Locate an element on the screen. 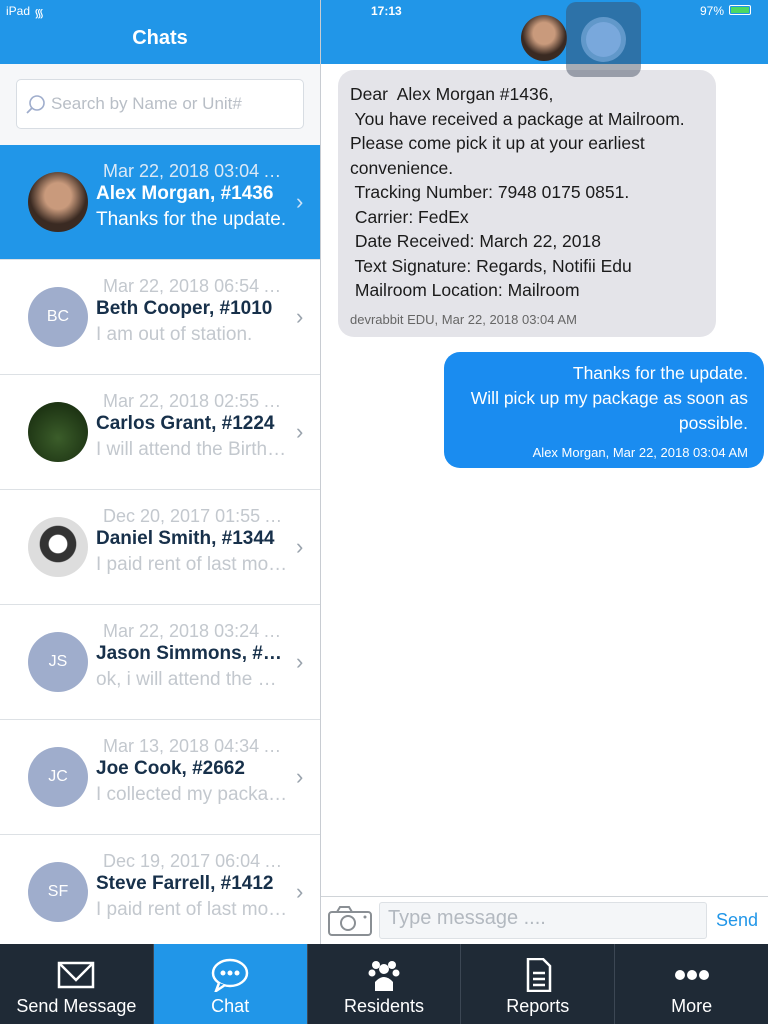 The width and height of the screenshot is (768, 1024). message-line: Tracking Number: 7948 0175 0851. is located at coordinates (490, 192).